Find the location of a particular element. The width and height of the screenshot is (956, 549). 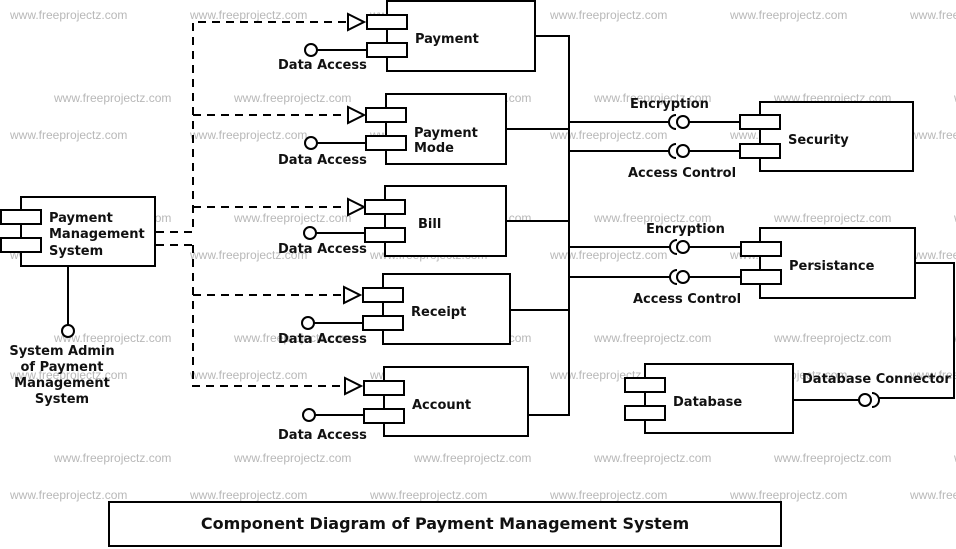

interface-label: System is located at coordinates (62, 399).